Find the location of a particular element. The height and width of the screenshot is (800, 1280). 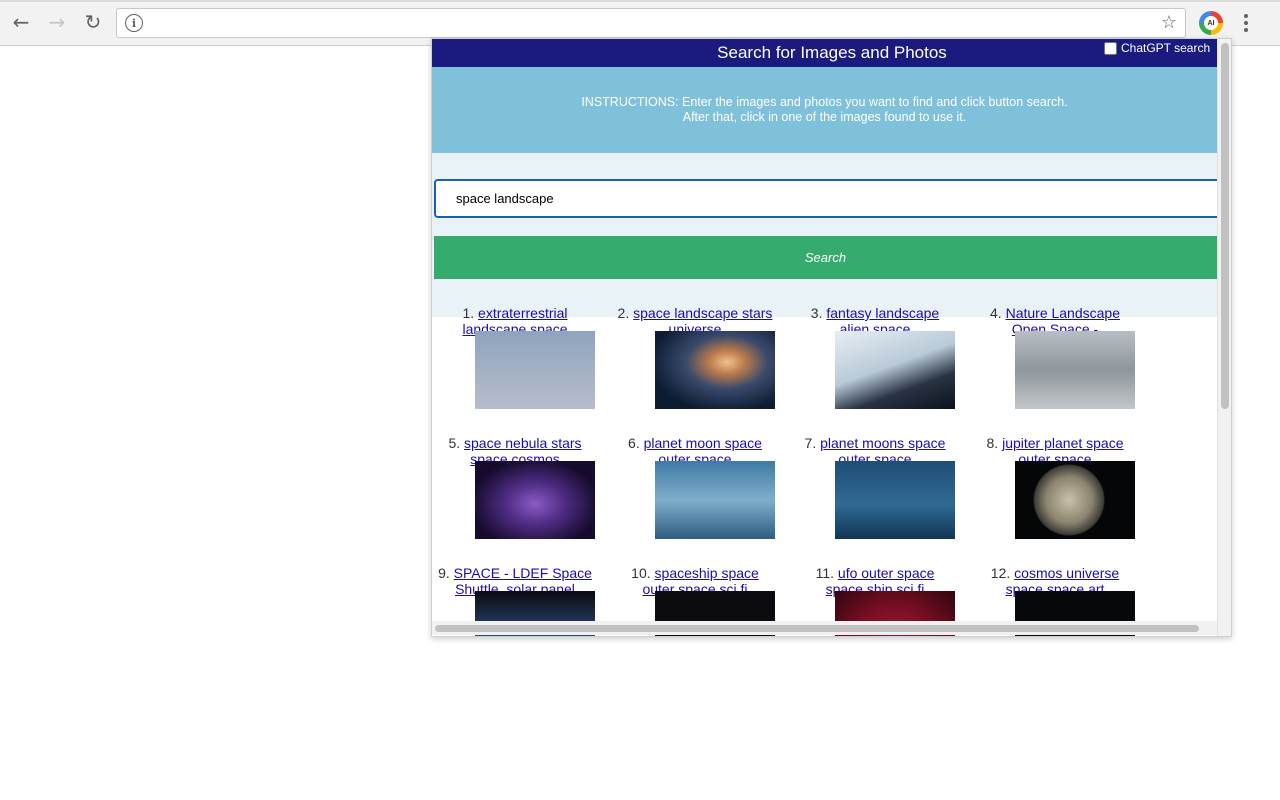

chatgpt-search-label: ChatGPT search is located at coordinates (1166, 48).